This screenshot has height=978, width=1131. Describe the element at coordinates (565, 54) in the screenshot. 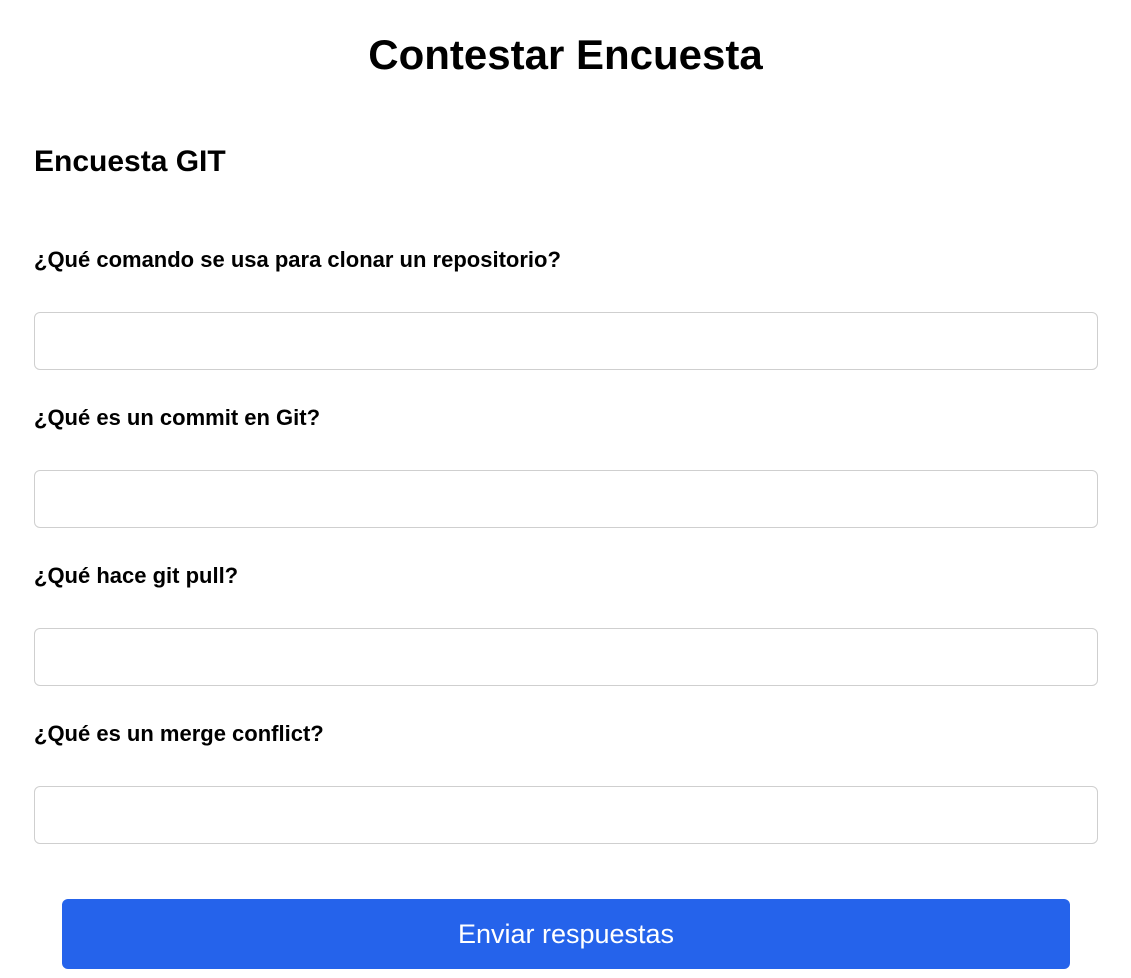

I see `page-title: Contestar Encuesta` at that location.